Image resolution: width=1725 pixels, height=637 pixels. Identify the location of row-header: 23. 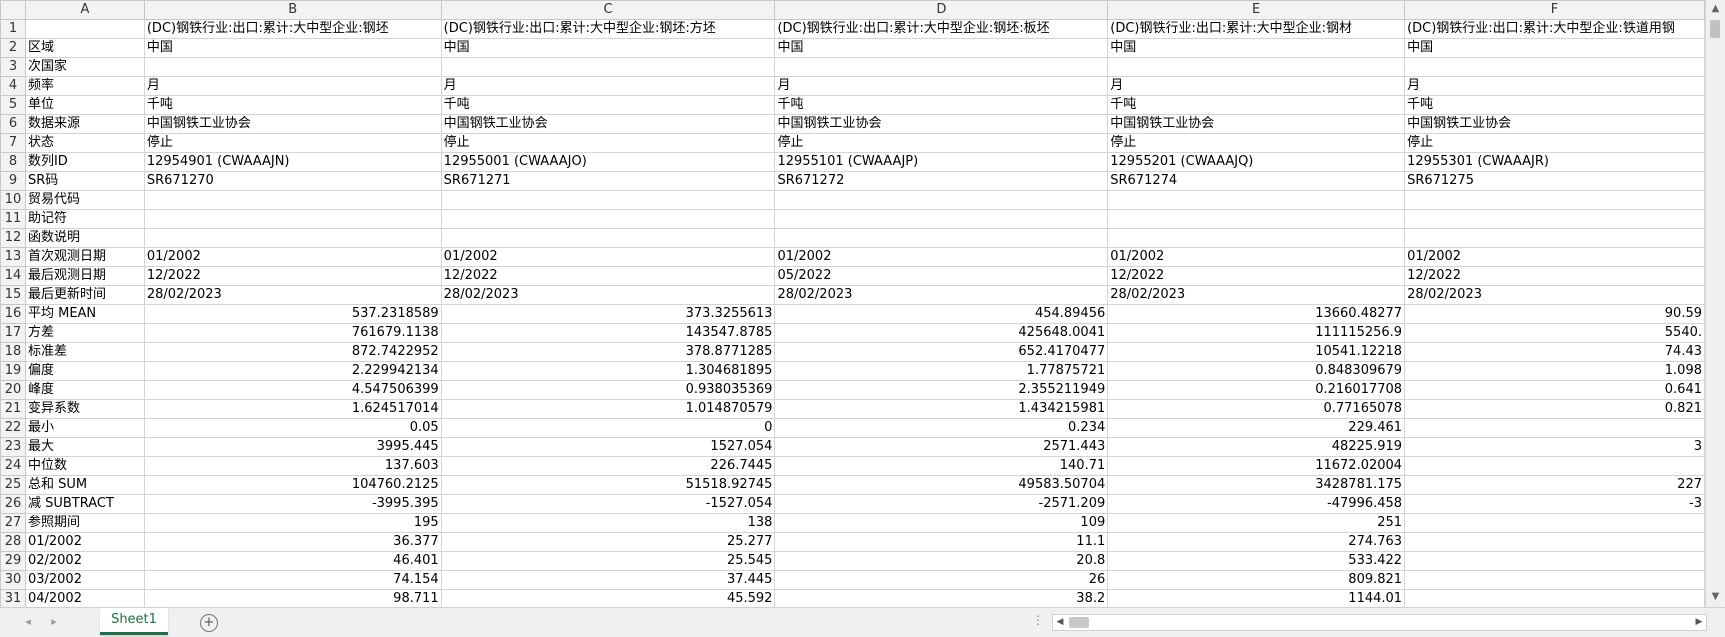
(13, 447).